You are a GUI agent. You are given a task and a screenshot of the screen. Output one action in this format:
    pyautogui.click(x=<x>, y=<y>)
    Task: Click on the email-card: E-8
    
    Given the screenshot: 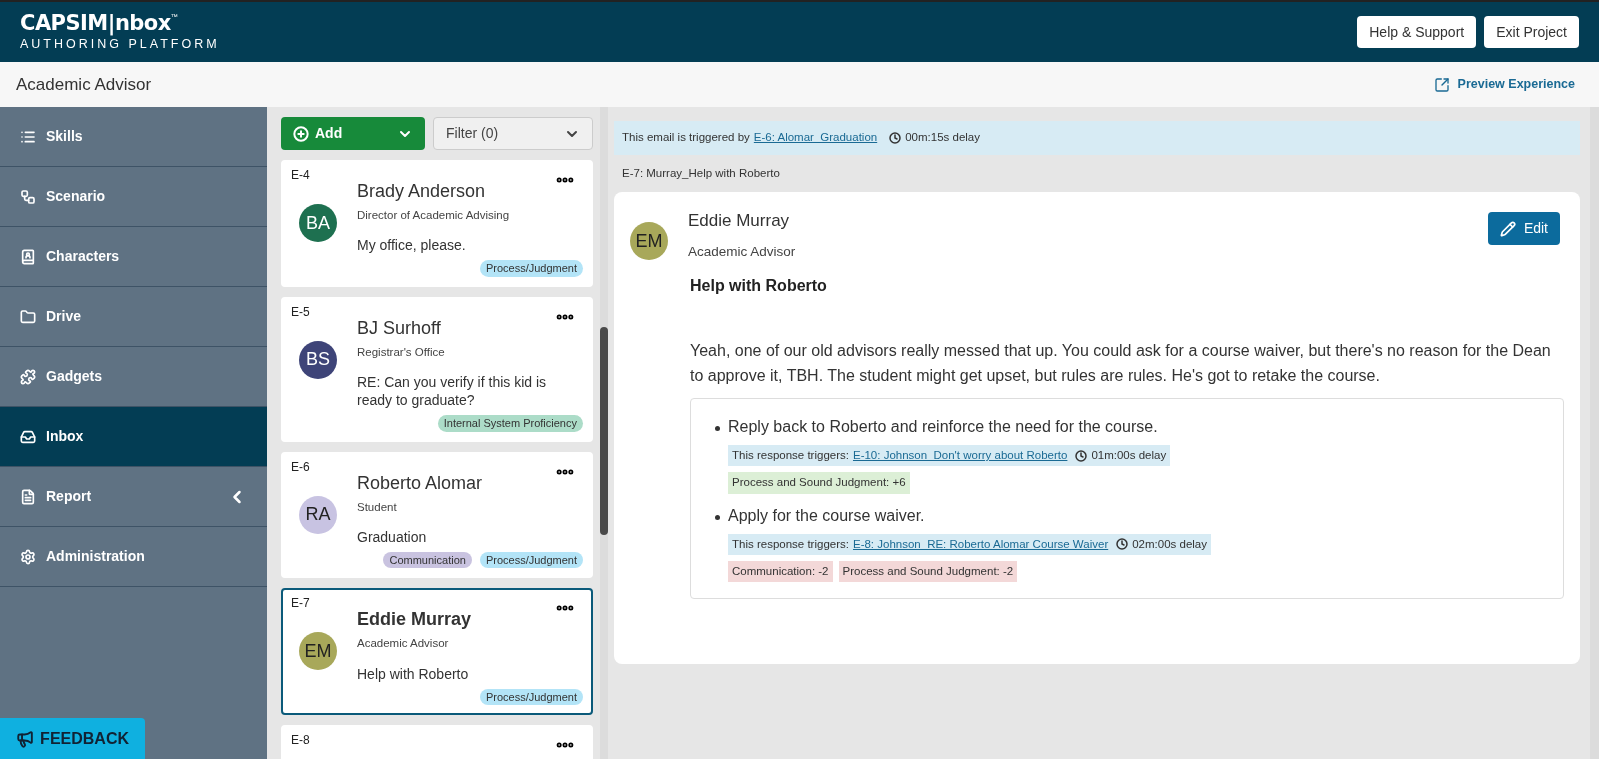 What is the action you would take?
    pyautogui.click(x=437, y=742)
    